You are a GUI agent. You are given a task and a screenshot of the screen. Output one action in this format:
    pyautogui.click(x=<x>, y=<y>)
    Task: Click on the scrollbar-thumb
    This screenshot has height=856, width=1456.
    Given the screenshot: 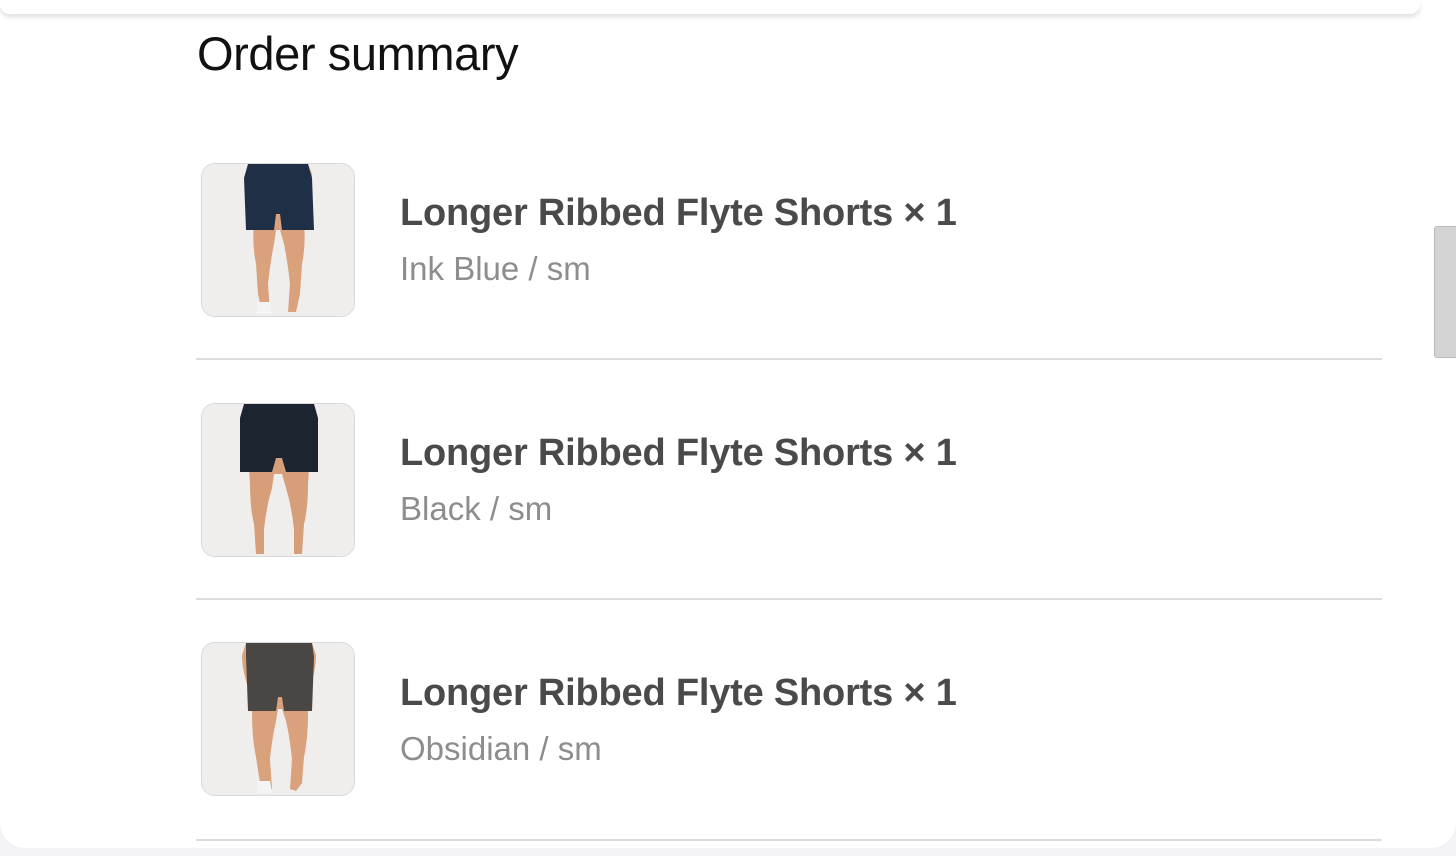 What is the action you would take?
    pyautogui.click(x=1445, y=292)
    